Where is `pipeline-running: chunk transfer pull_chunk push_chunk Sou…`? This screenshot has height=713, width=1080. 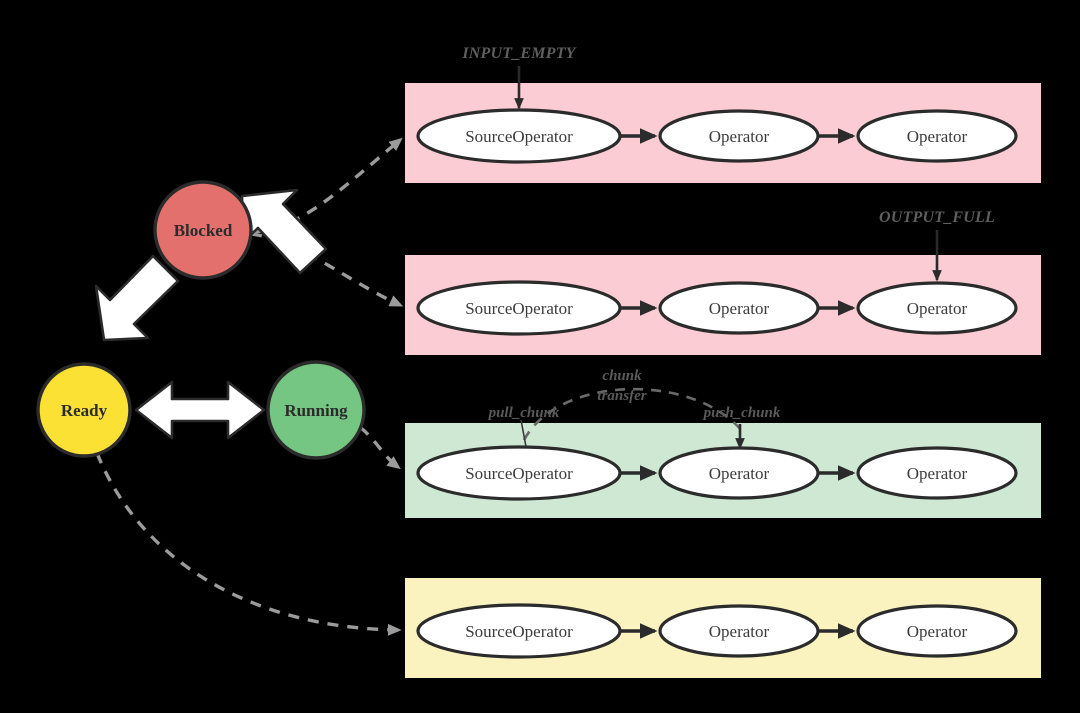 pipeline-running: chunk transfer pull_chunk push_chunk Sou… is located at coordinates (723, 443).